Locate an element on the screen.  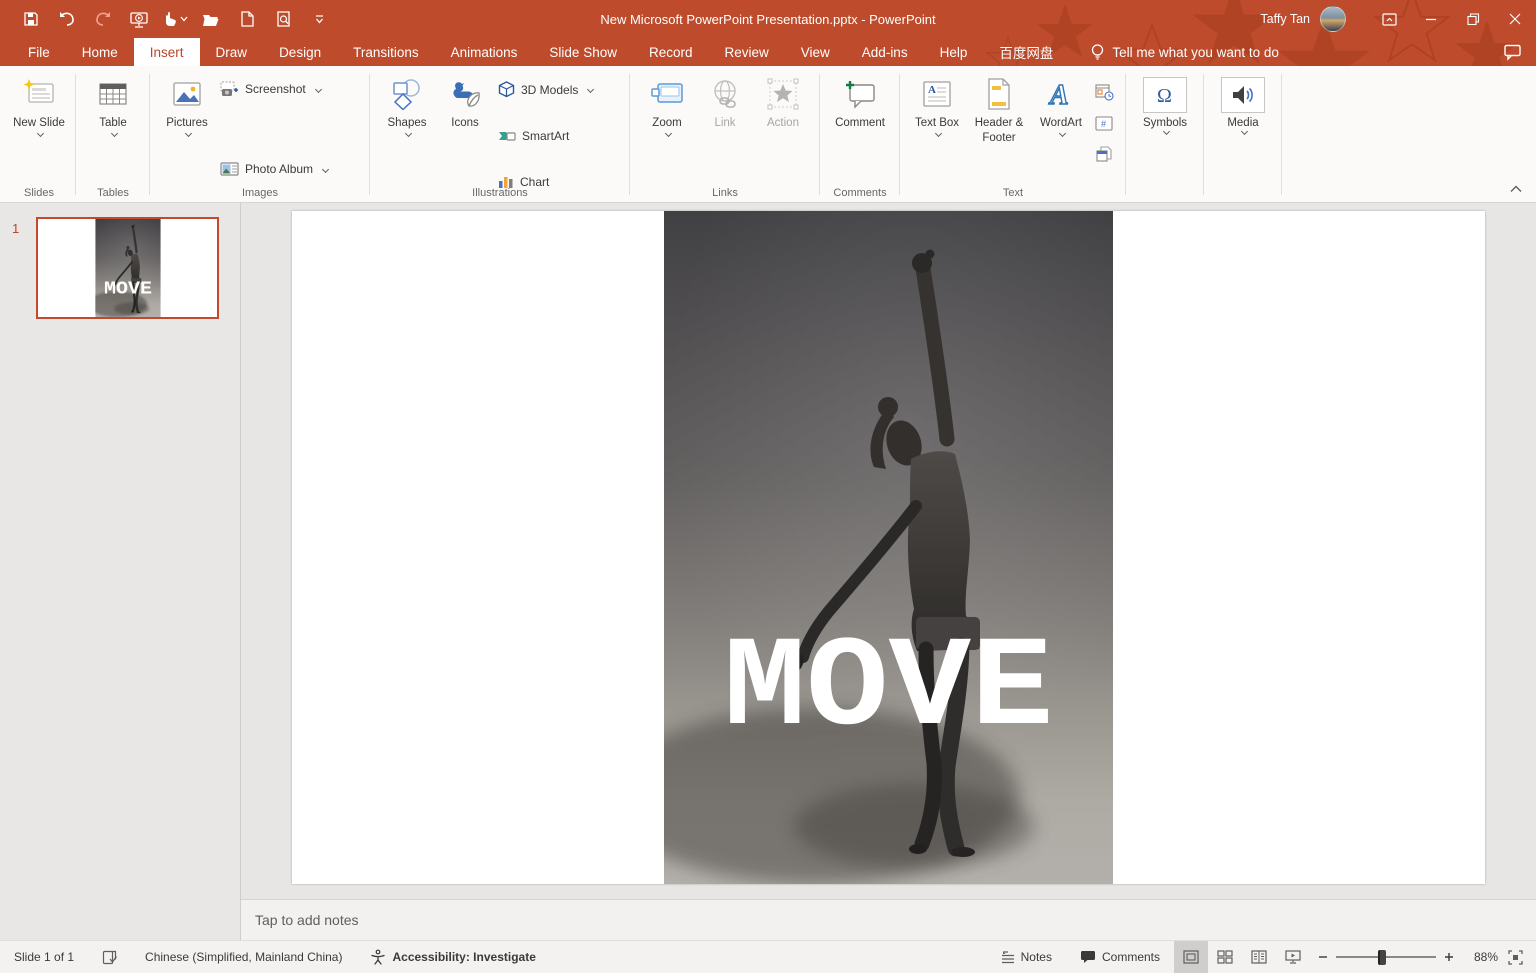
collapse-ribbon-button is located at coordinates (1516, 189).